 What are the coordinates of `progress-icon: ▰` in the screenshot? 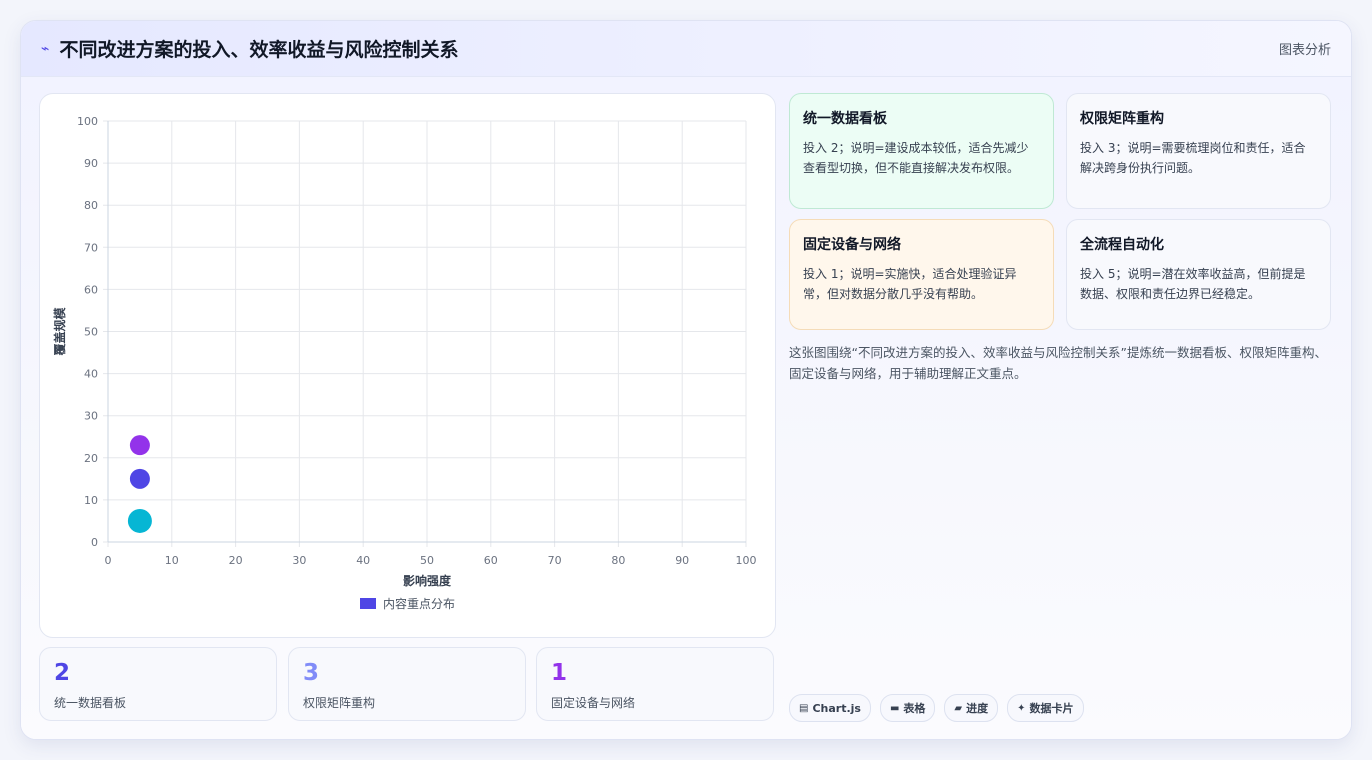 It's located at (958, 708).